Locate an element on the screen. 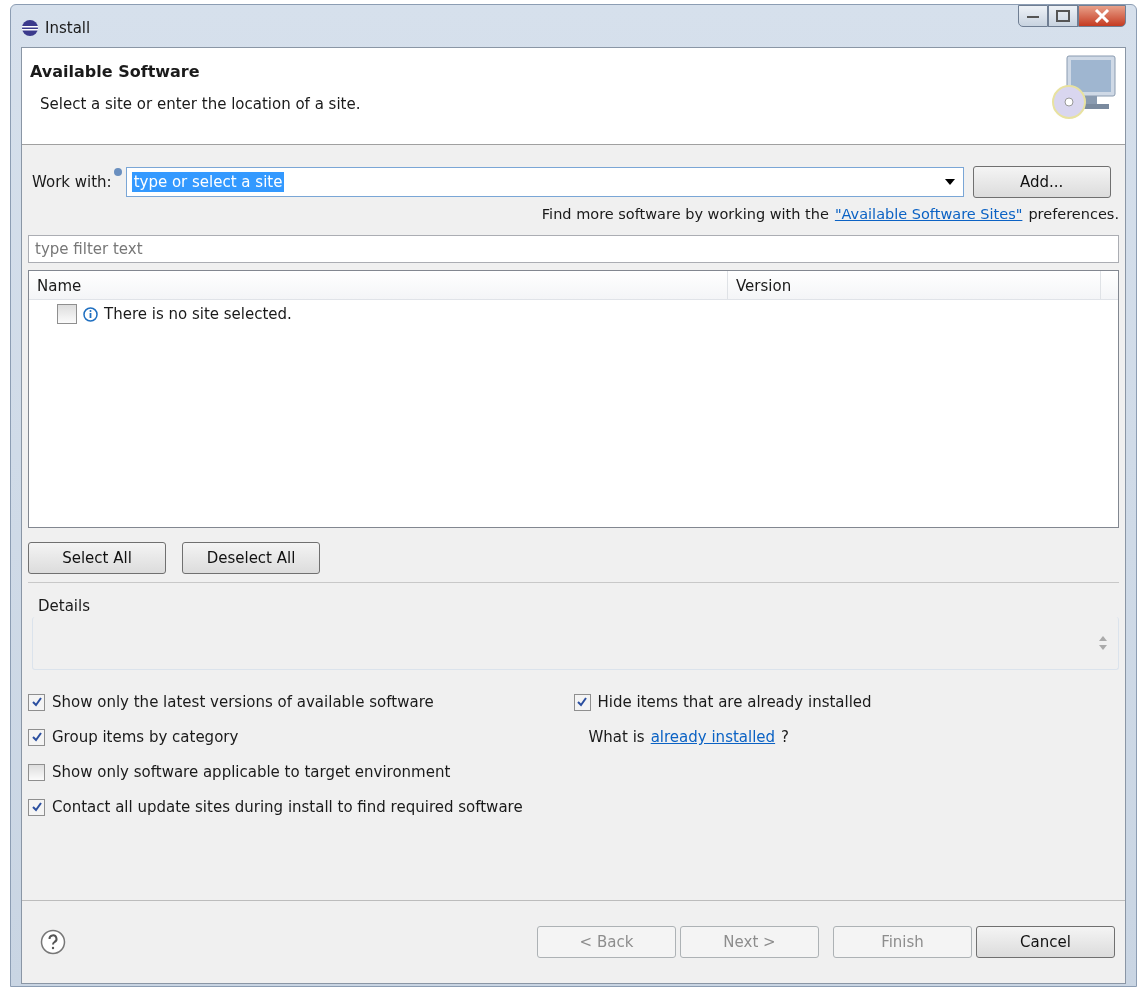  spinner-arrows-icon is located at coordinates (1103, 643).